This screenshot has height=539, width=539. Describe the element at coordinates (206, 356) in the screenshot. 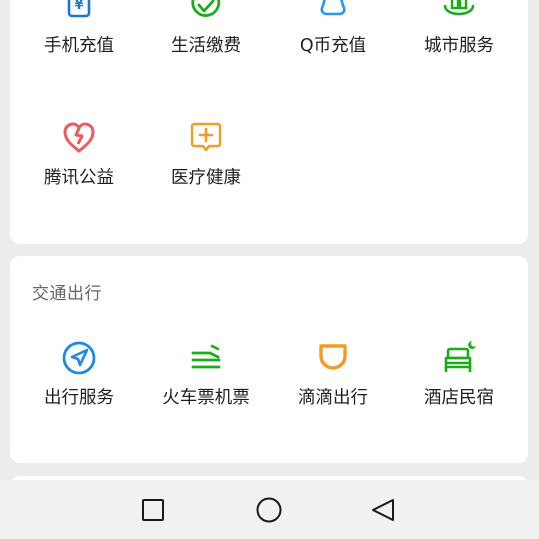

I see `train-icon` at that location.